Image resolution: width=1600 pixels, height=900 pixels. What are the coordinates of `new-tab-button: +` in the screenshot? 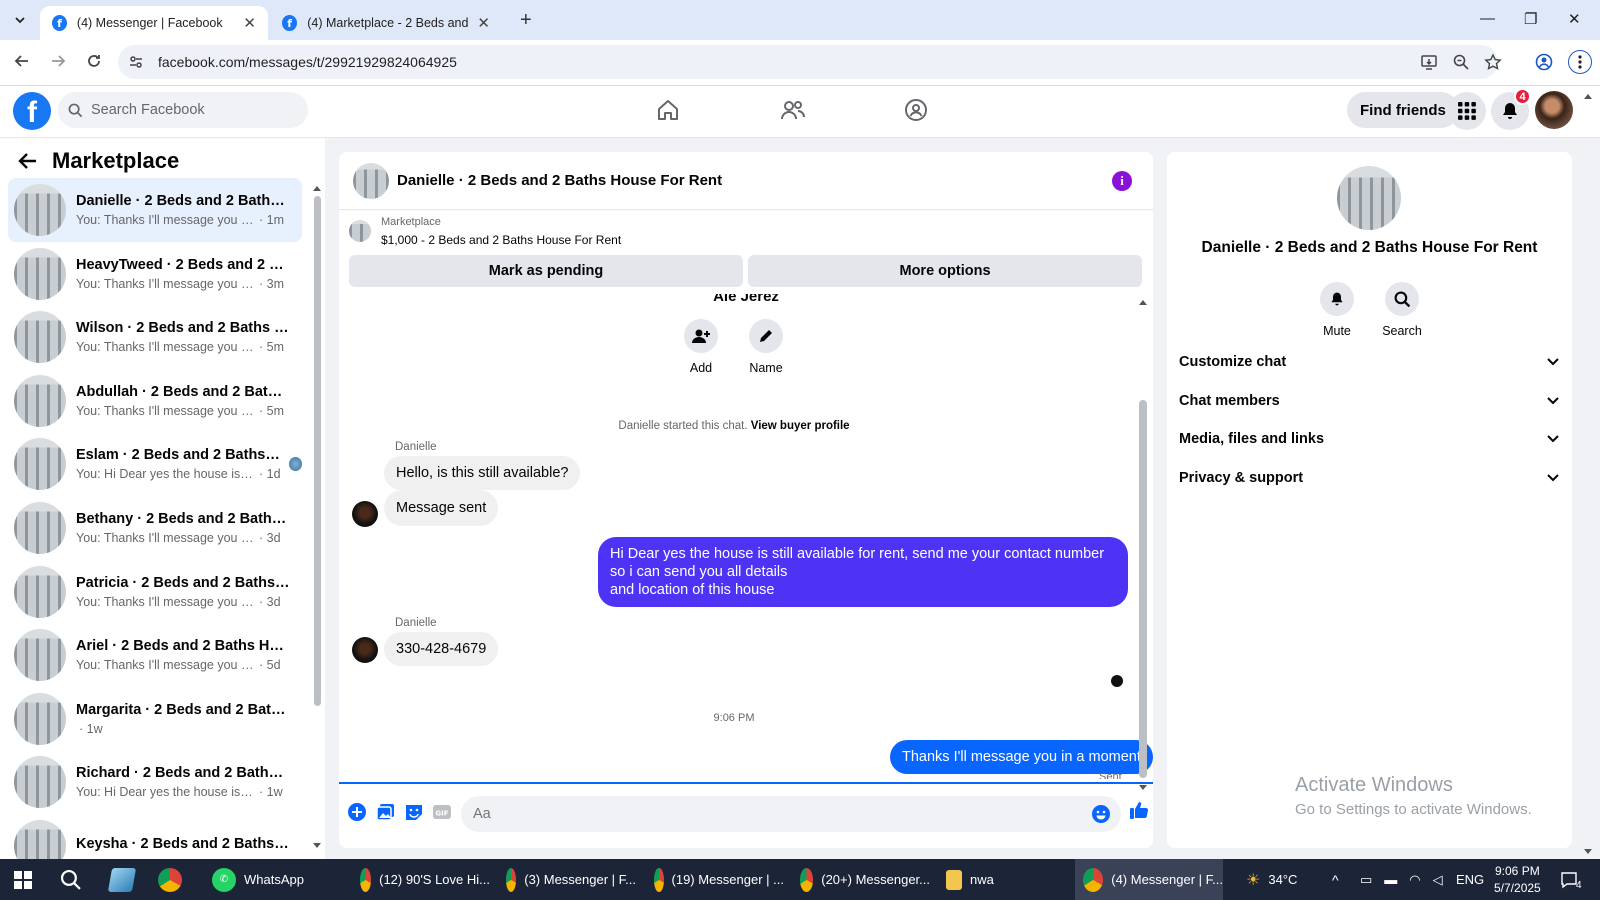 It's located at (526, 20).